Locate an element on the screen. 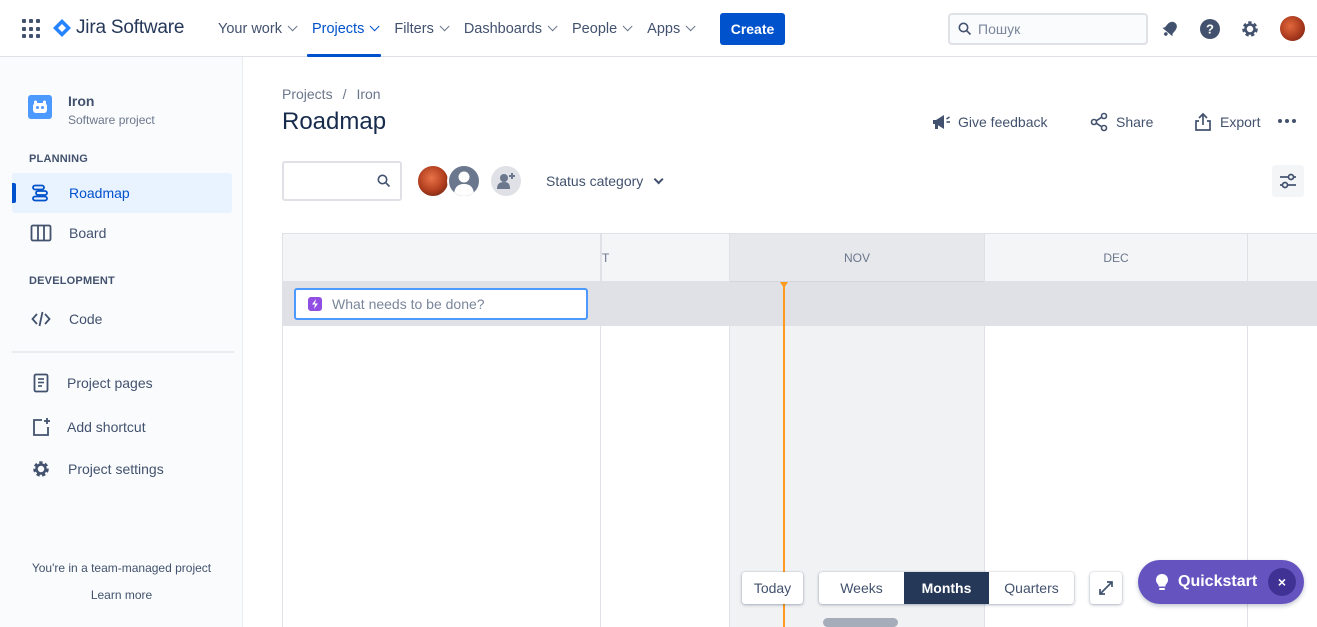 The height and width of the screenshot is (627, 1317). board-icon is located at coordinates (41, 233).